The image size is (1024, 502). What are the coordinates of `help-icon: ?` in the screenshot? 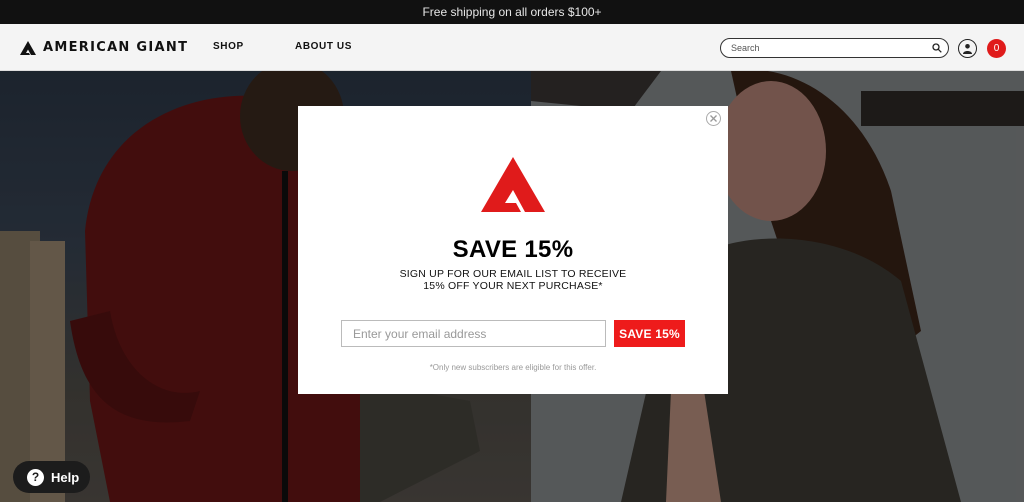 It's located at (35, 477).